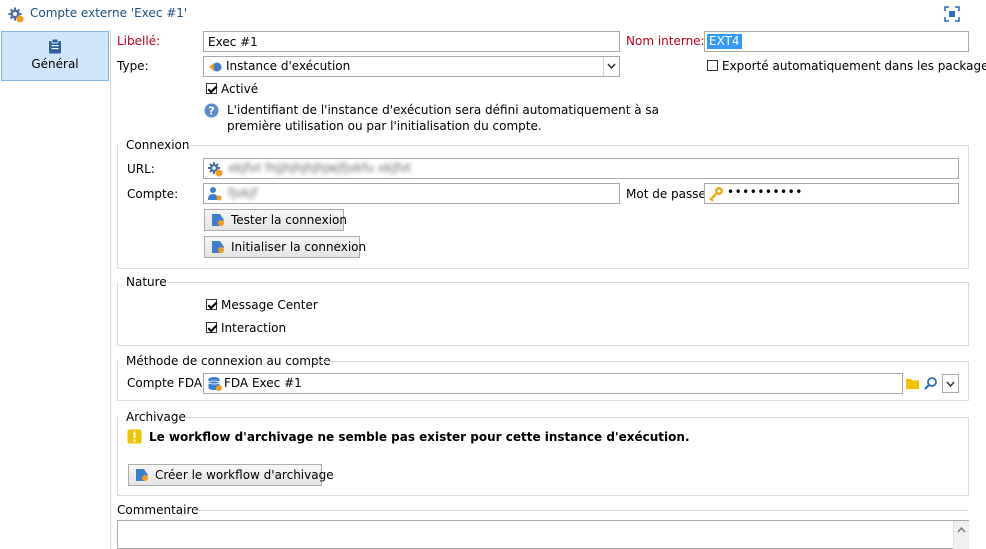 The height and width of the screenshot is (549, 986). What do you see at coordinates (55, 64) in the screenshot?
I see `sidebar-item-label: Général` at bounding box center [55, 64].